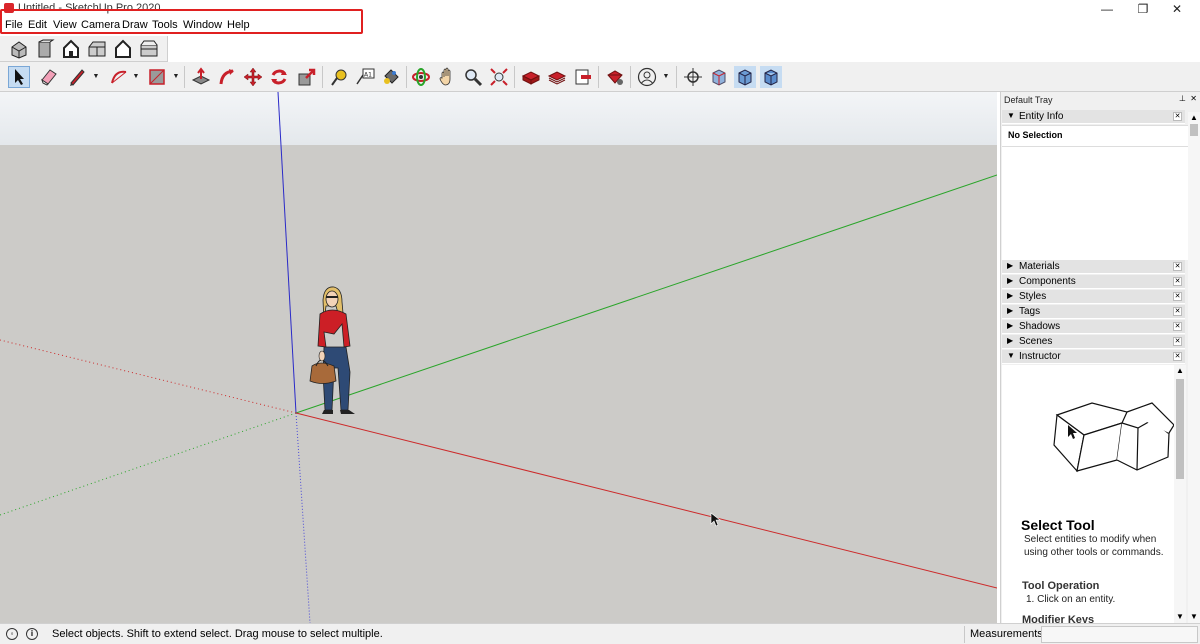  I want to click on top-view-icon, so click(45, 49).